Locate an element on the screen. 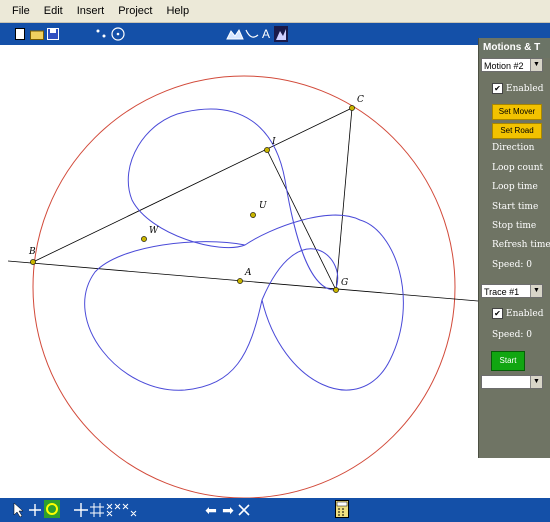 The width and height of the screenshot is (550, 522). extra-select: ▼ is located at coordinates (512, 382).